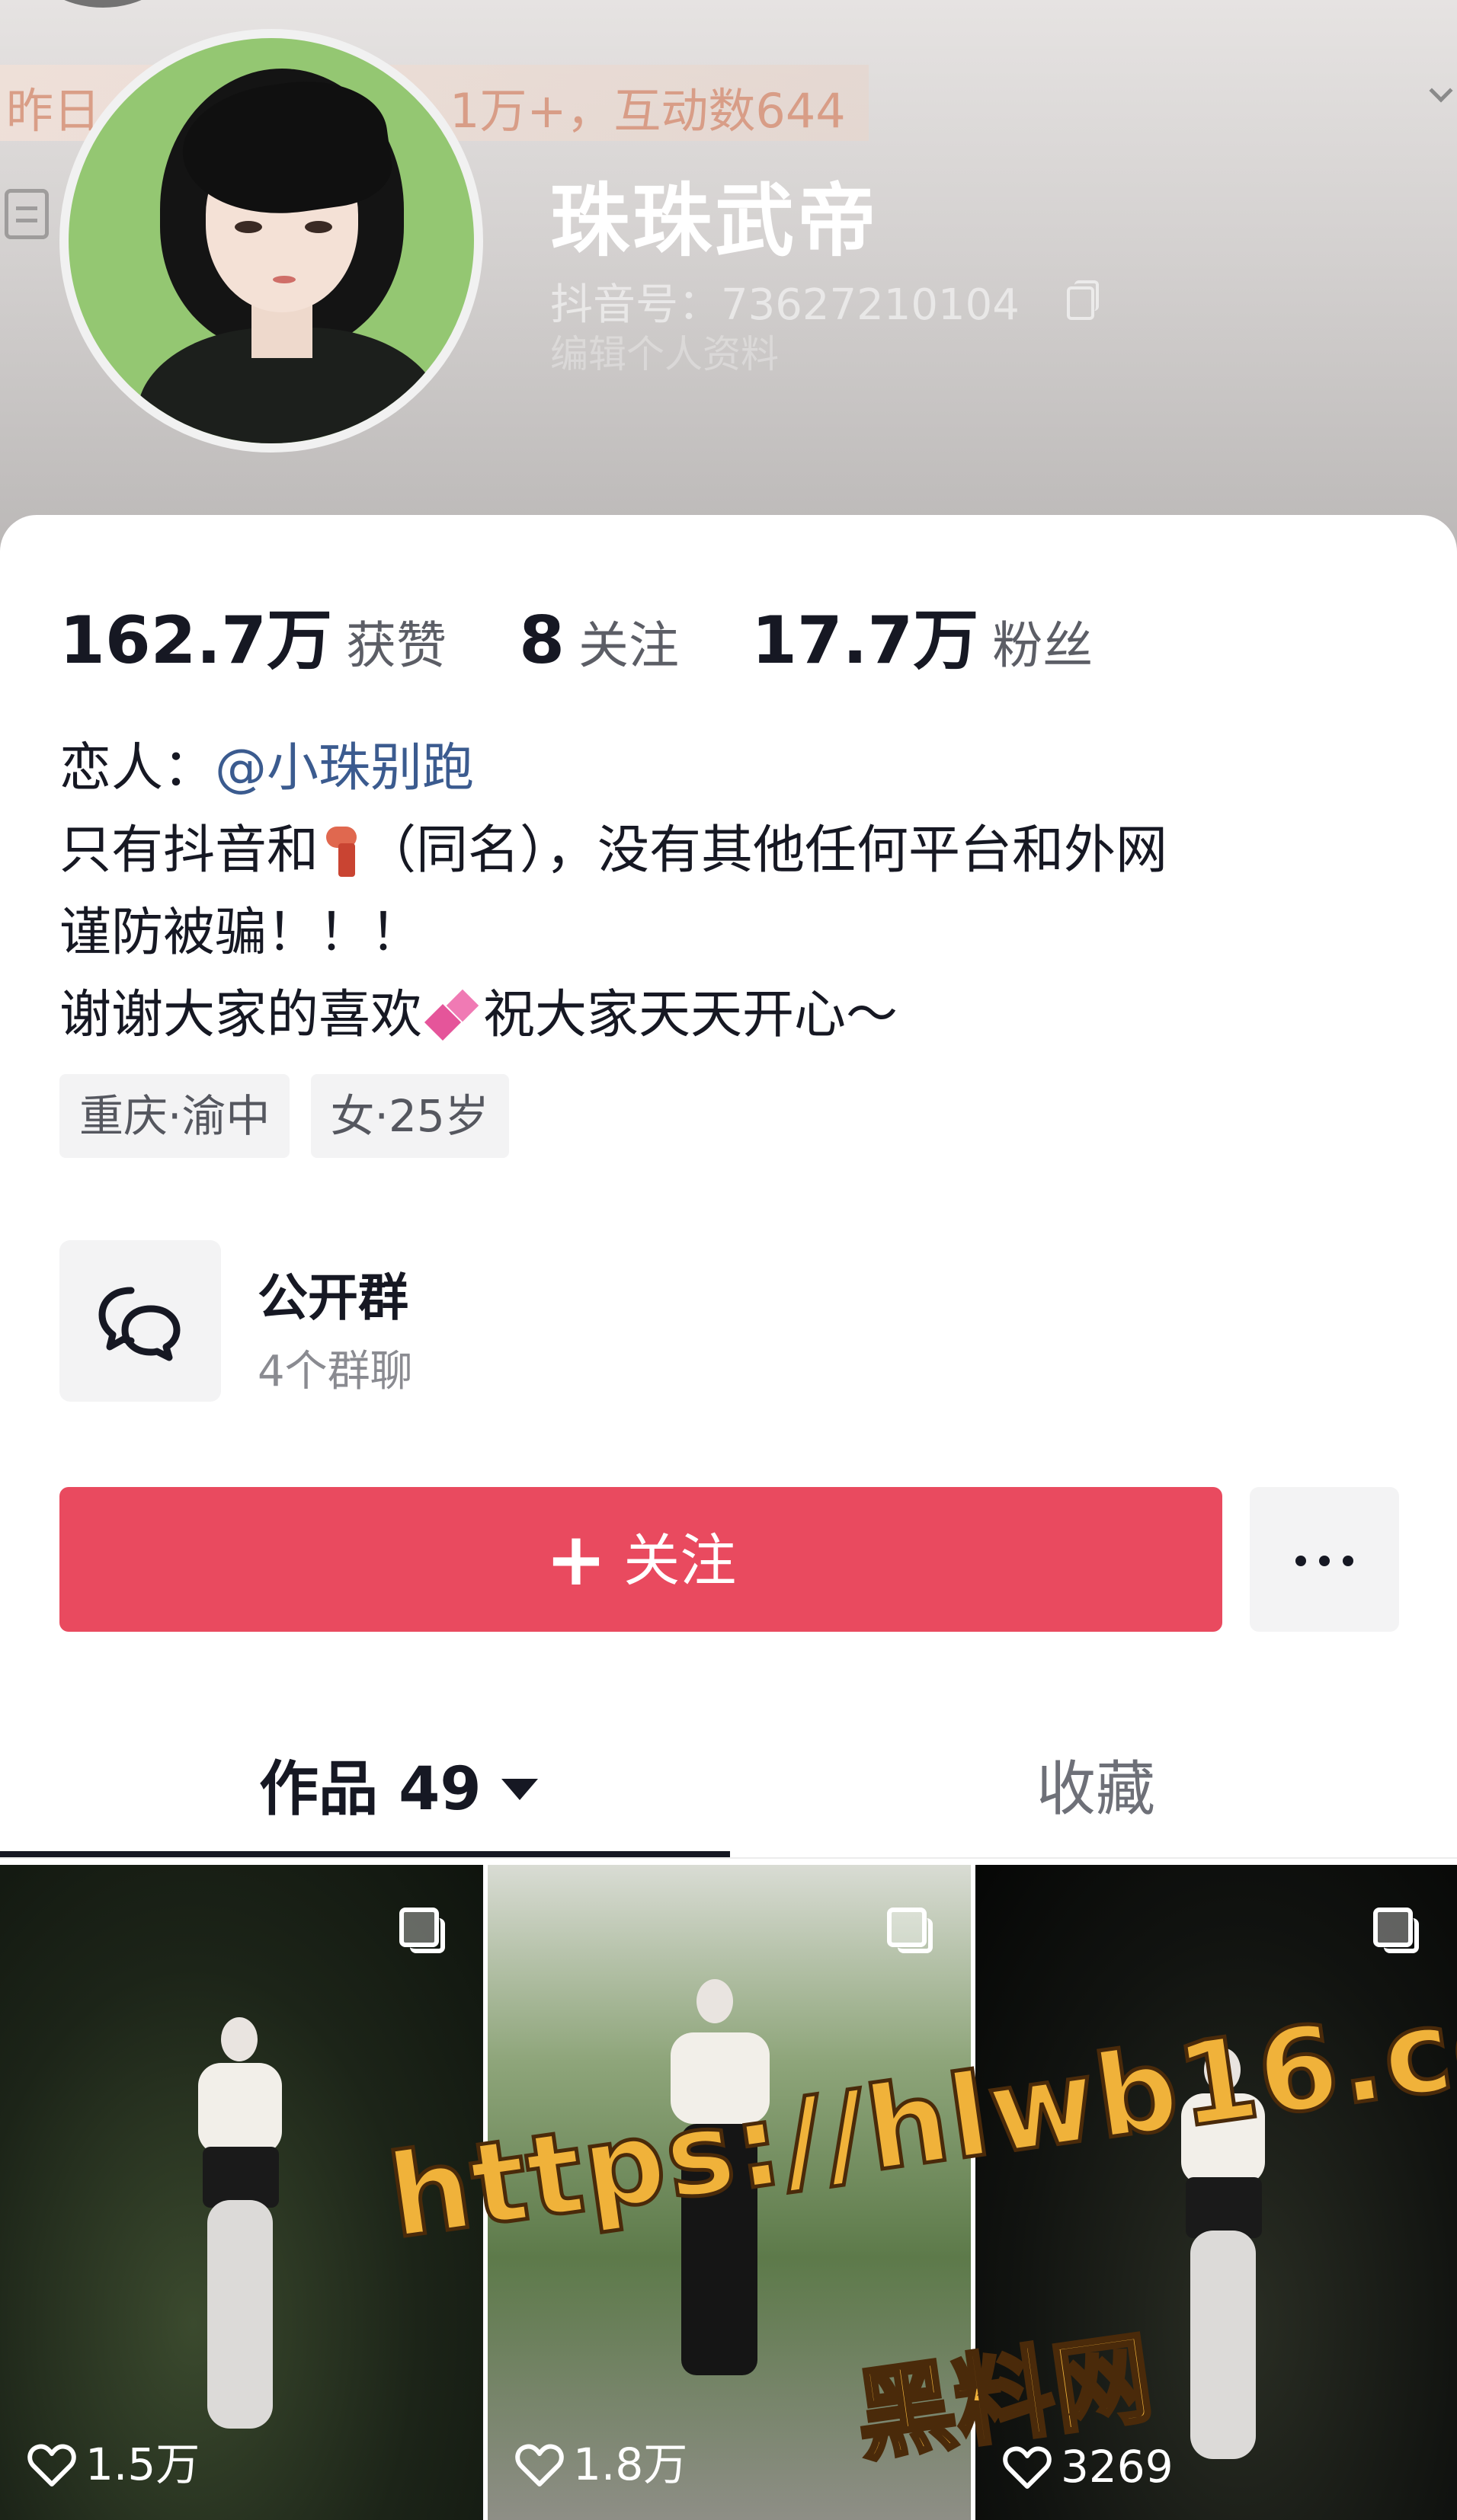 This screenshot has width=1457, height=2520. What do you see at coordinates (728, 1858) in the screenshot?
I see `tab-divider` at bounding box center [728, 1858].